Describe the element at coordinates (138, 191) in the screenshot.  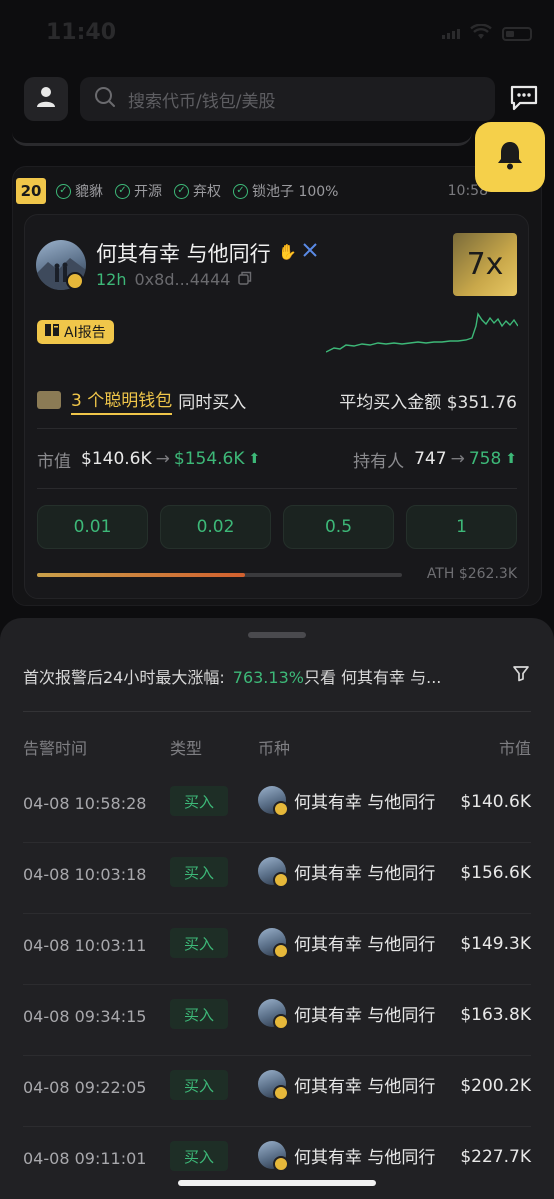
I see `tag-item: ✓ 开源` at that location.